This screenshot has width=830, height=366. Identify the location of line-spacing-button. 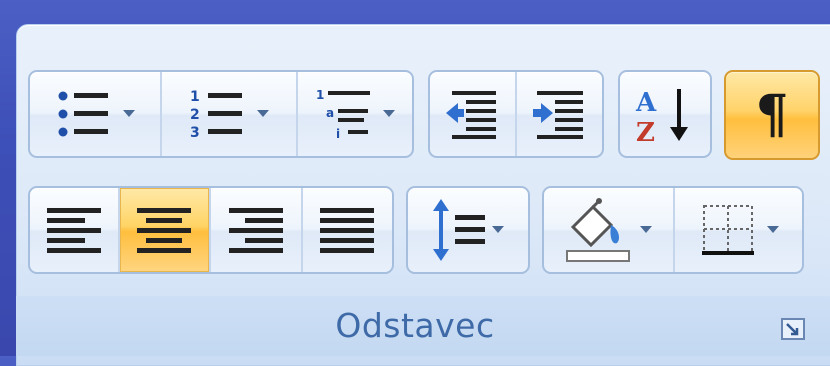
(468, 230).